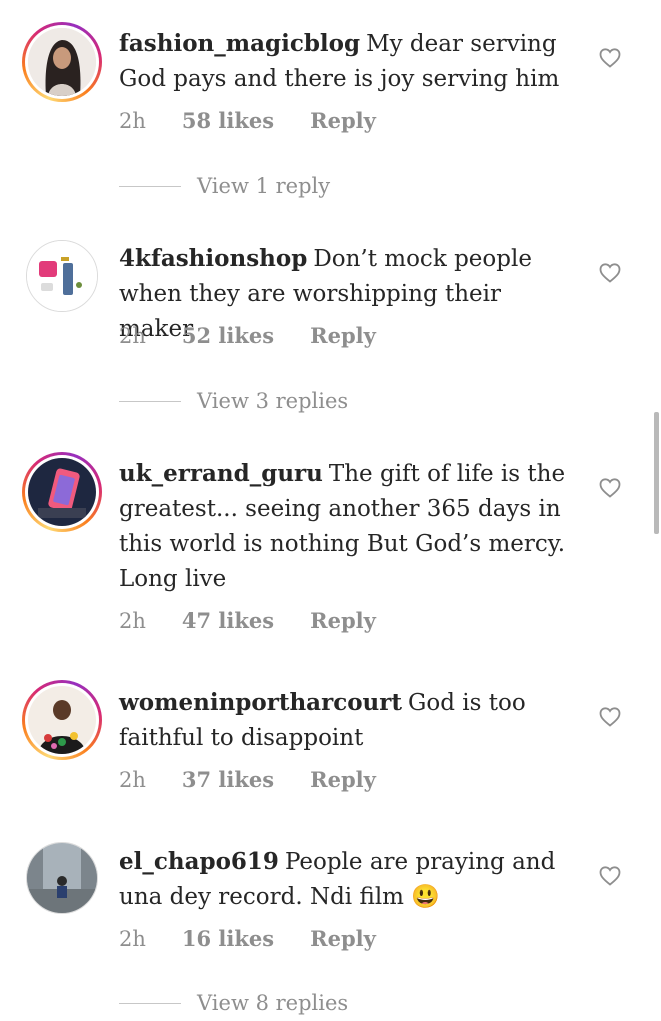 The width and height of the screenshot is (661, 1021). Describe the element at coordinates (273, 401) in the screenshot. I see `view-replies-label: View 3 replies` at that location.